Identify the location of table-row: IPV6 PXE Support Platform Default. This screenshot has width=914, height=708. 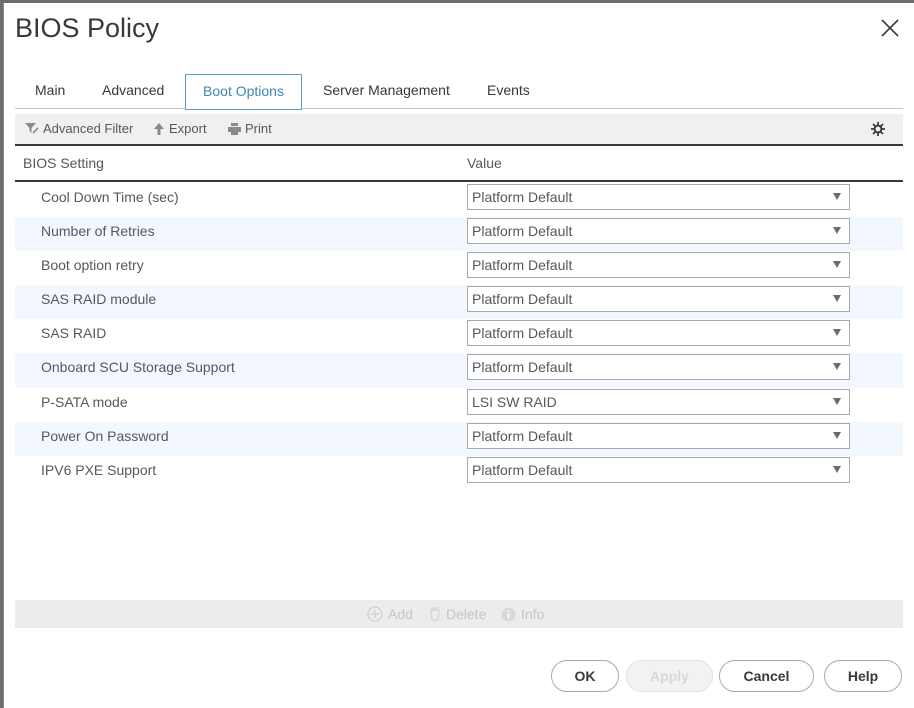
(459, 473).